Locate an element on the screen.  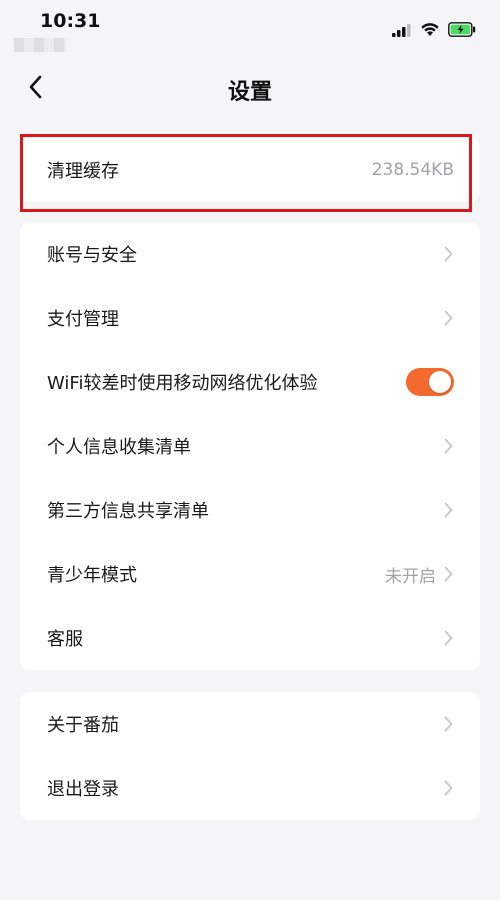
status-icons is located at coordinates (434, 31).